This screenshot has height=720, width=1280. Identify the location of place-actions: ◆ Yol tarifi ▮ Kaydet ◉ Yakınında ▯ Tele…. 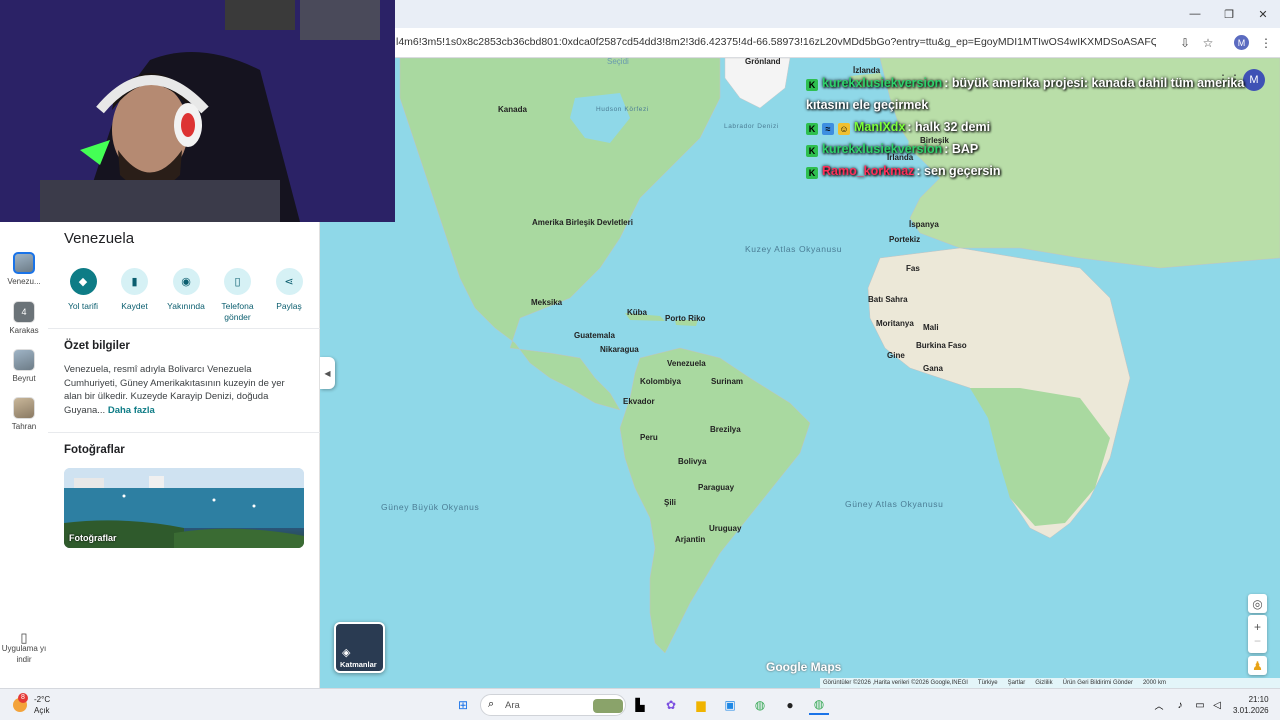
(186, 295).